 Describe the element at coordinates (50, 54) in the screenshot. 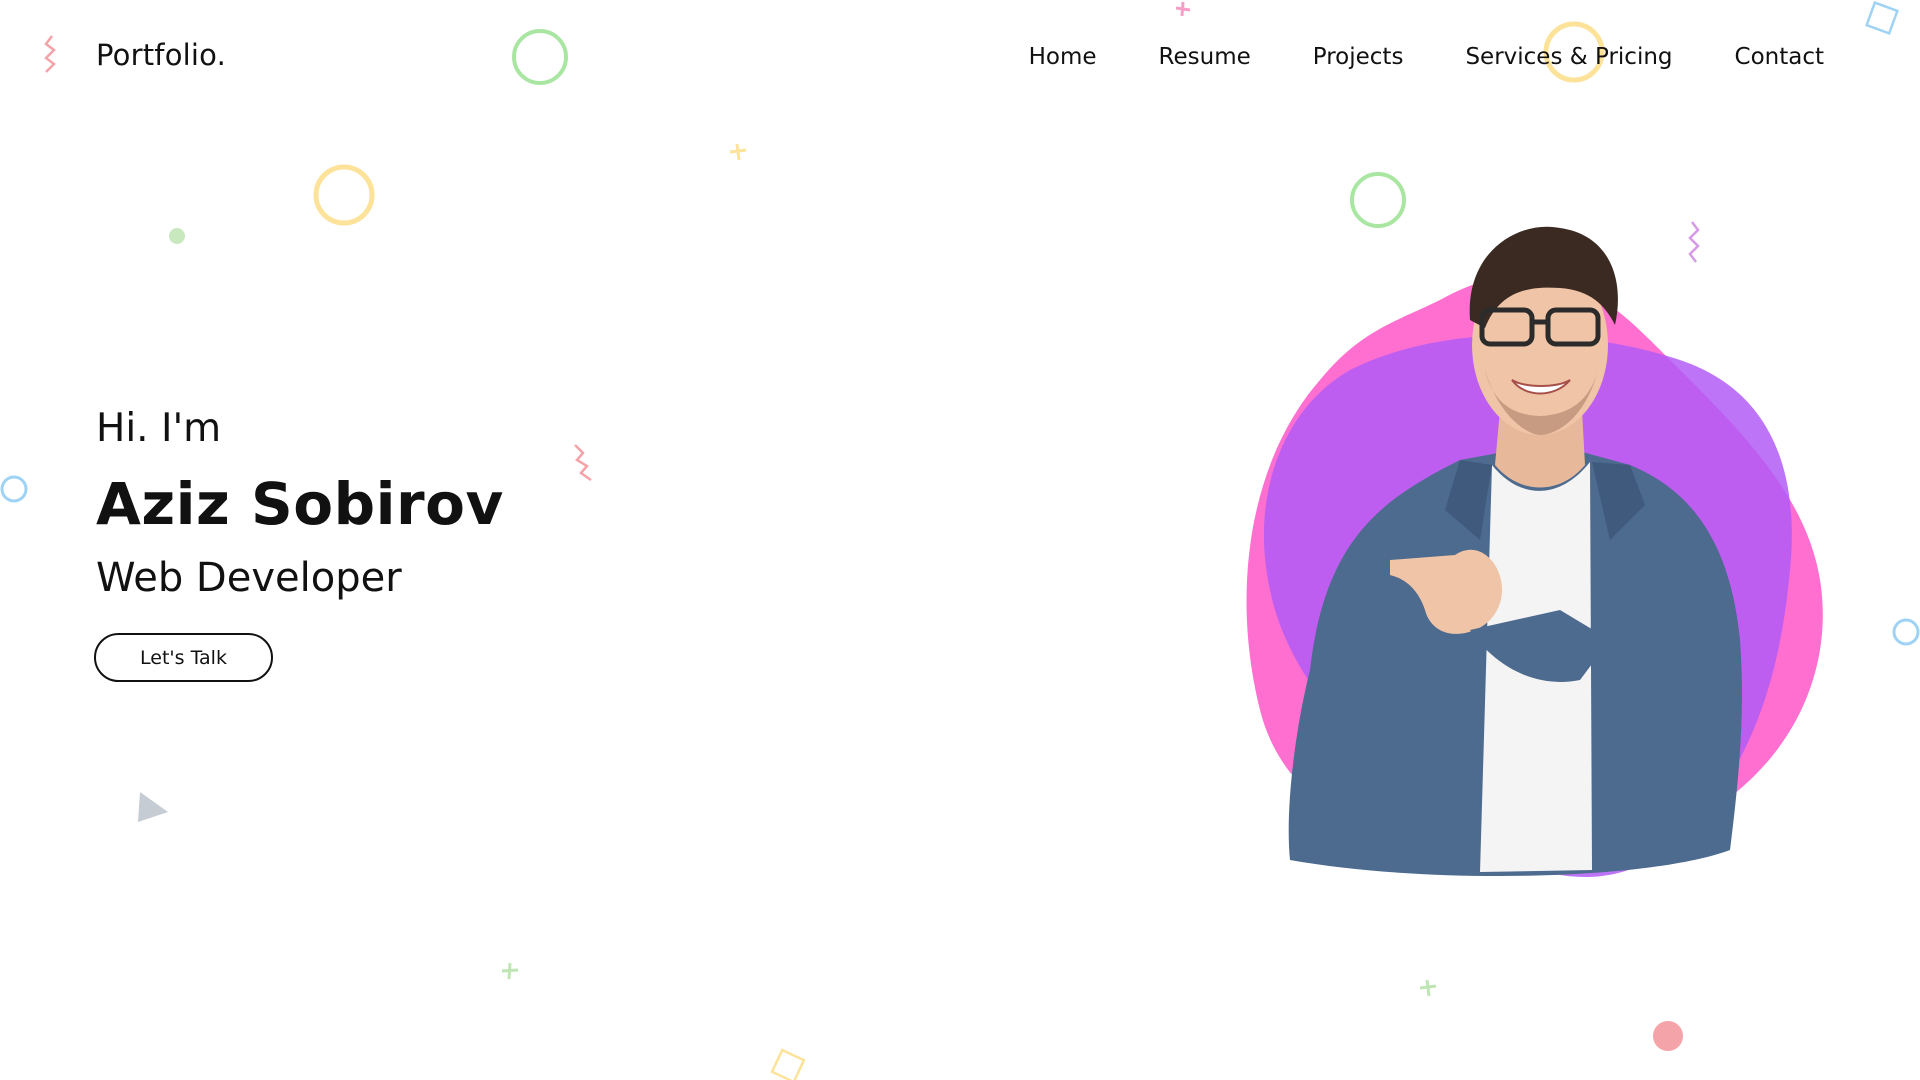

I see `pink-zigzag-icon` at that location.